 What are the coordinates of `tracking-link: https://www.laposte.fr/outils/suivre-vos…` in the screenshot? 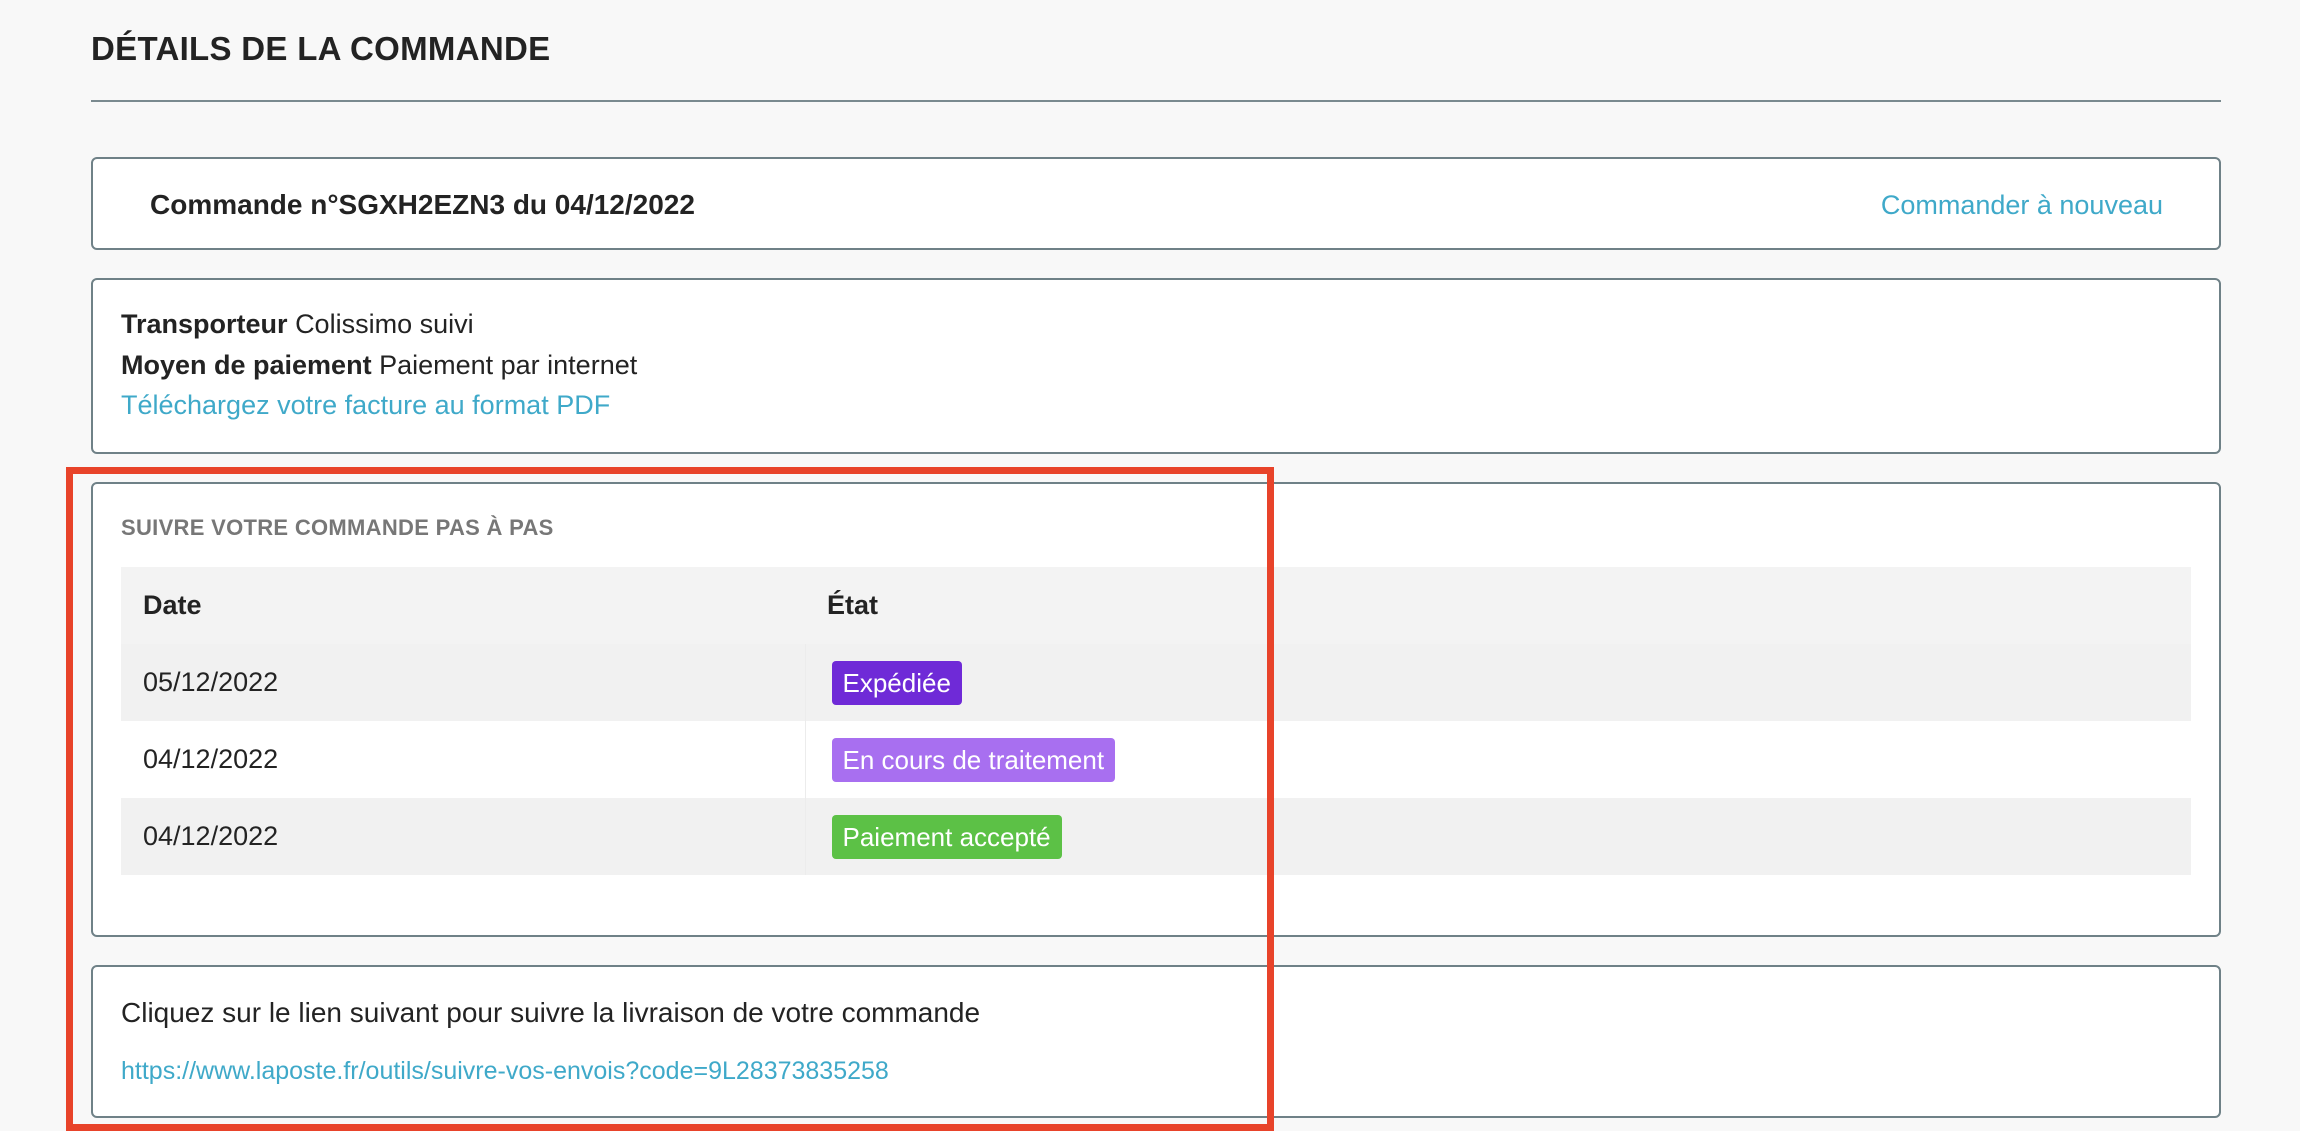 It's located at (505, 1071).